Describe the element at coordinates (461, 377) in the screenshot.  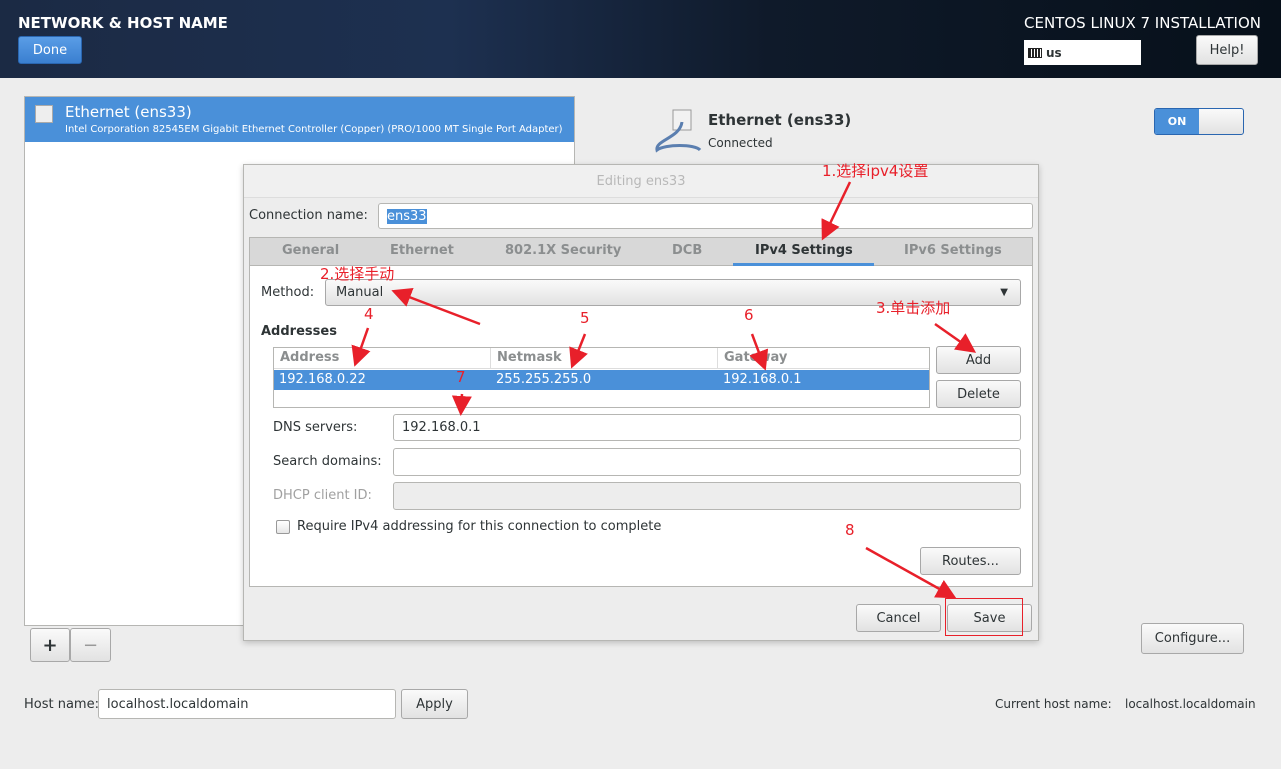
I see `annotation-7: 7` at that location.